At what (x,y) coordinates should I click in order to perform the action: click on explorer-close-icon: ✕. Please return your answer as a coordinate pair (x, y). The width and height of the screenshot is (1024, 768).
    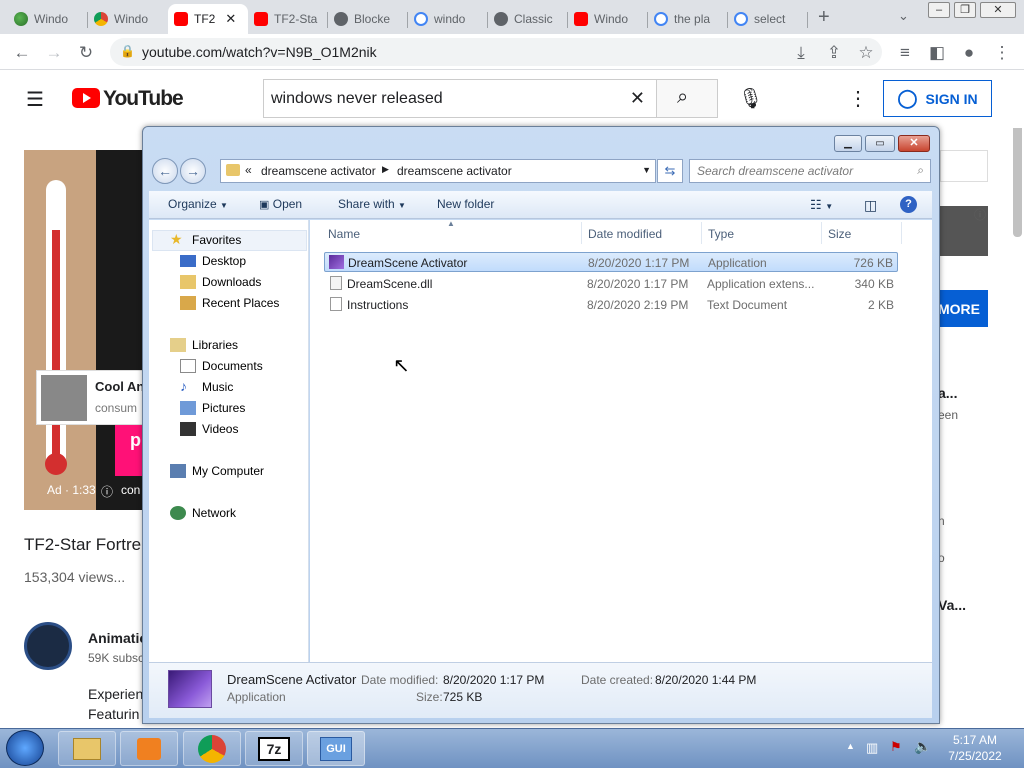
    Looking at the image, I should click on (914, 143).